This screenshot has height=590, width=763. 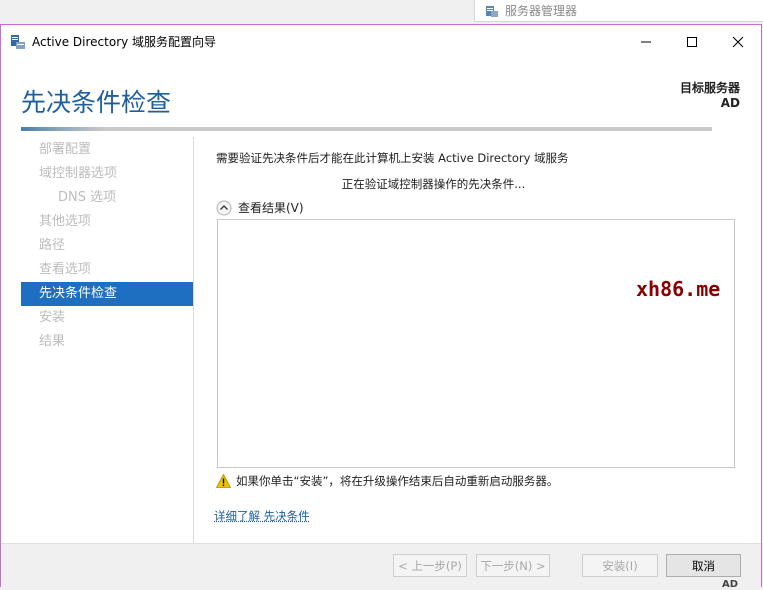 What do you see at coordinates (678, 289) in the screenshot?
I see `watermark-text: xh86.me` at bounding box center [678, 289].